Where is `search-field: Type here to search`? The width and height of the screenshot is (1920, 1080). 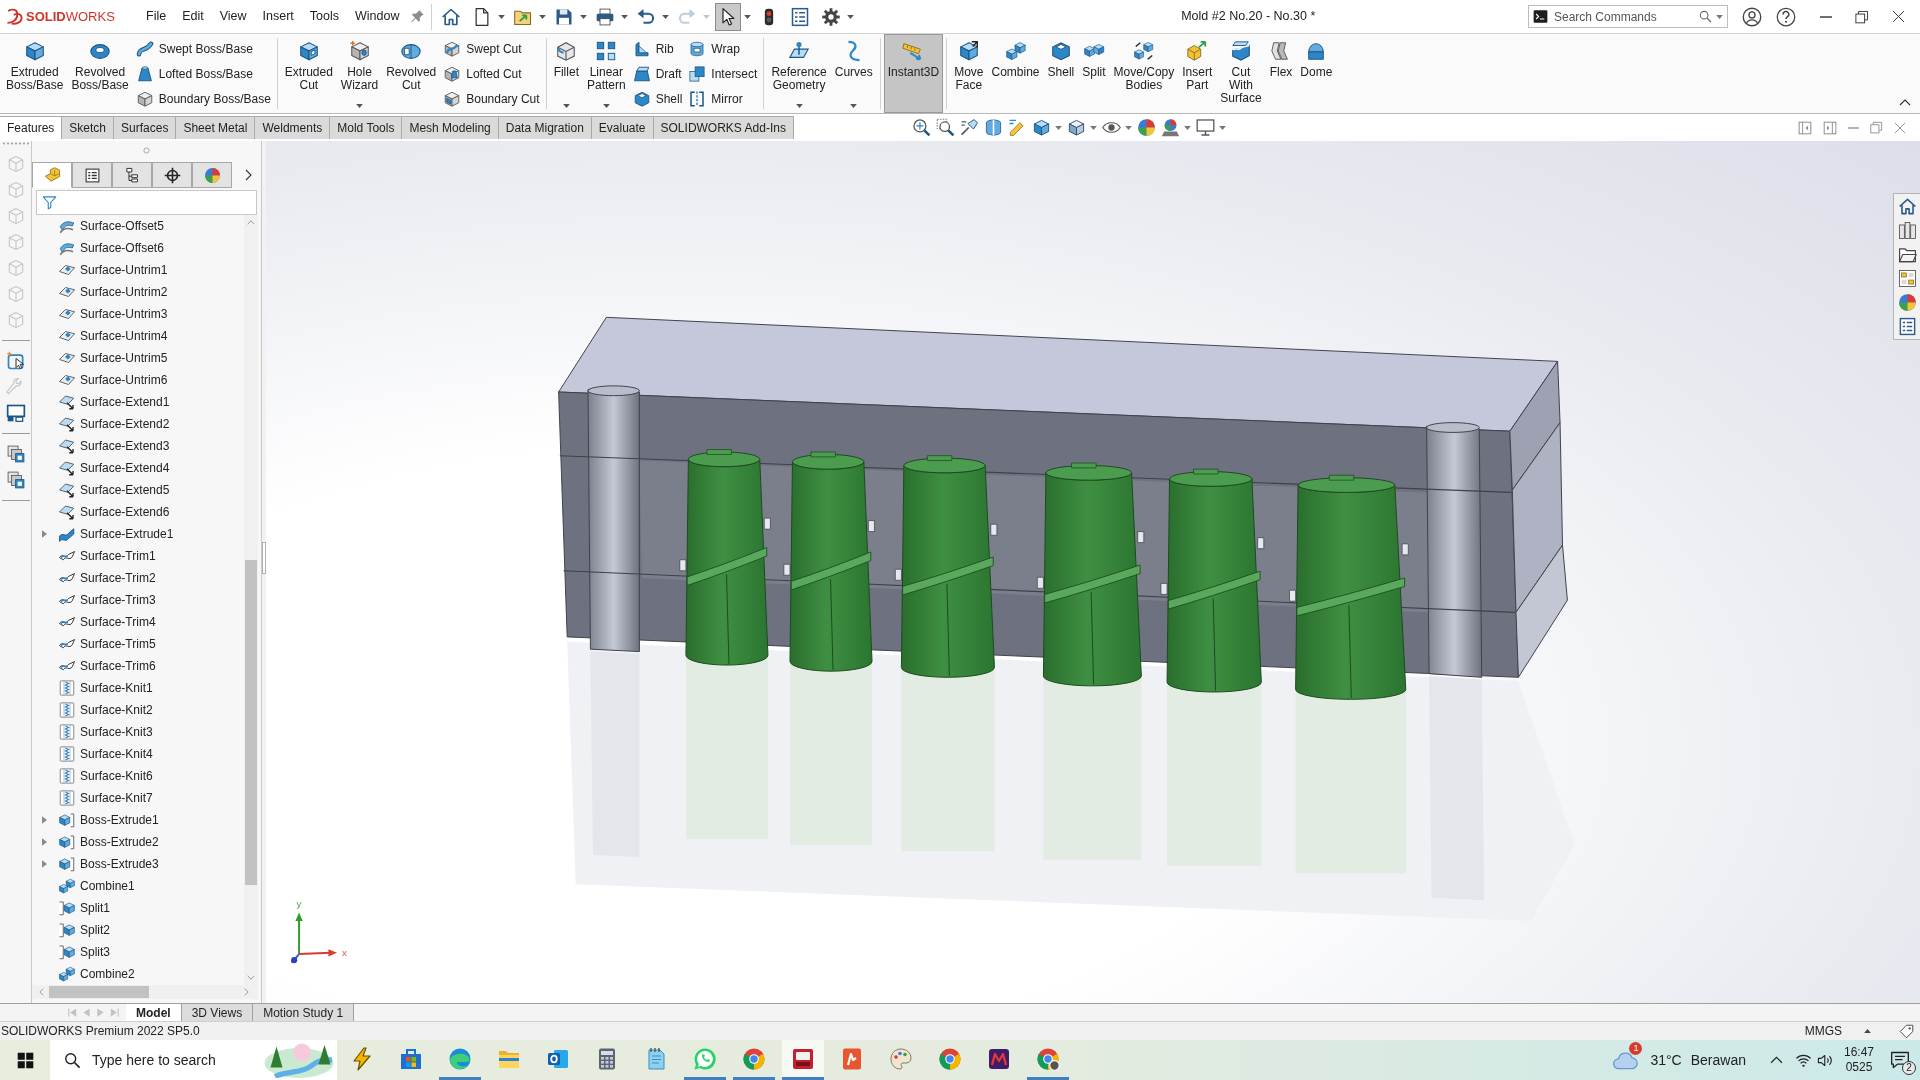 search-field: Type here to search is located at coordinates (175, 1060).